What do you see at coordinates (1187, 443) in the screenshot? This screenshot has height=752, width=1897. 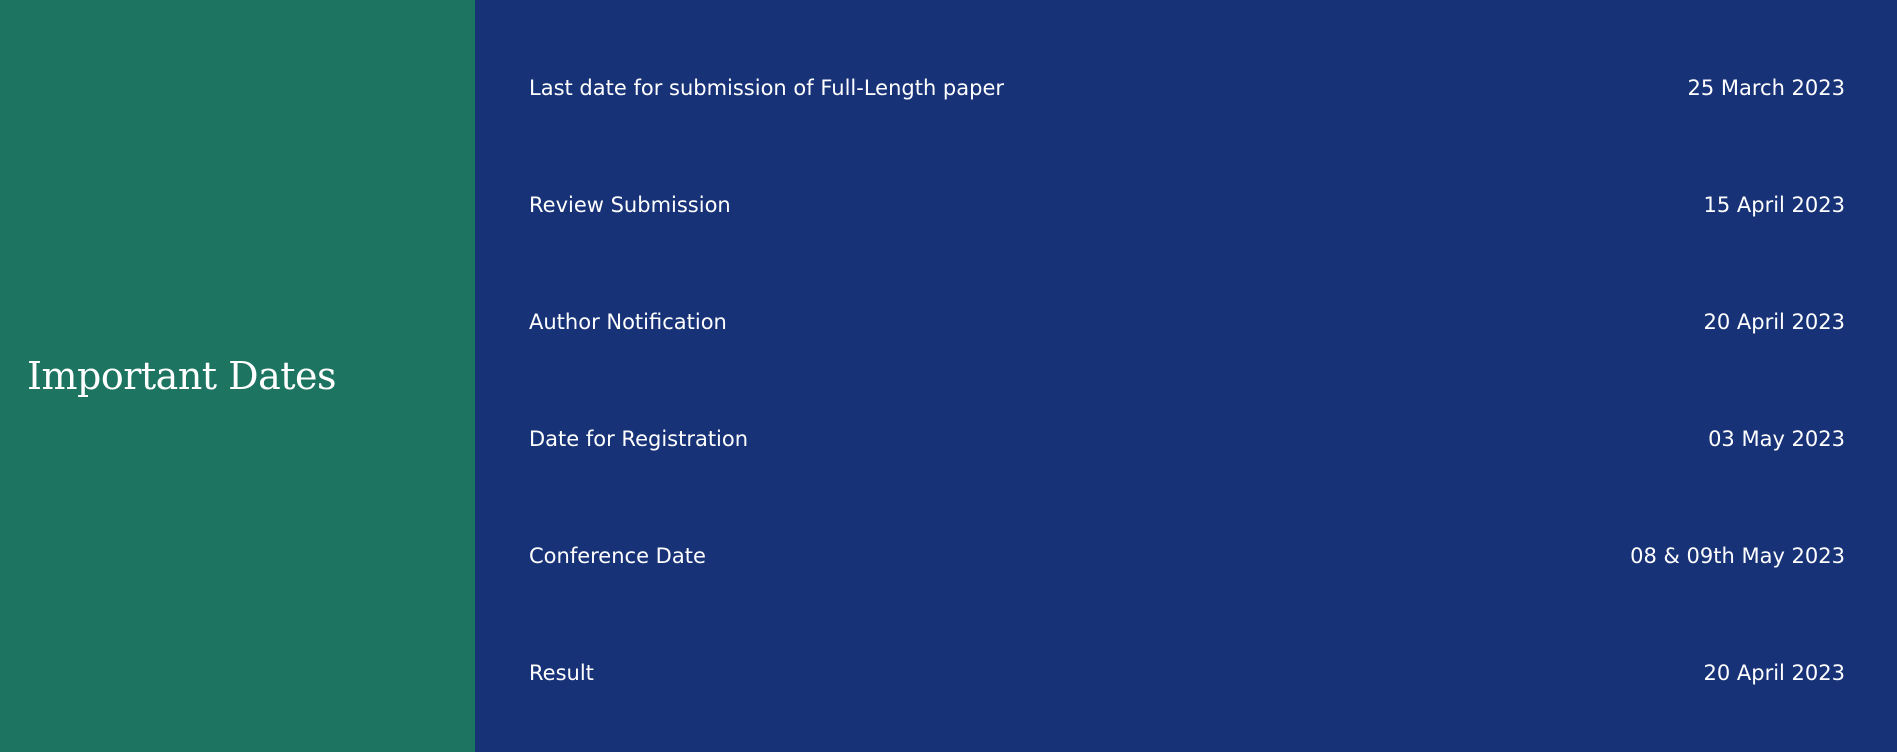 I see `date-row: Date for Registration 03 May 2023` at bounding box center [1187, 443].